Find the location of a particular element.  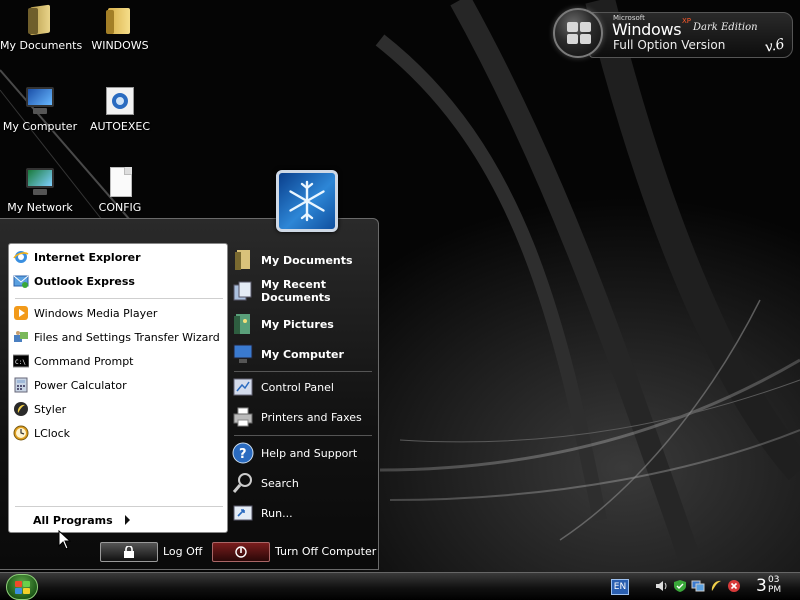

place-control-panel: Control Panel is located at coordinates (303, 387).